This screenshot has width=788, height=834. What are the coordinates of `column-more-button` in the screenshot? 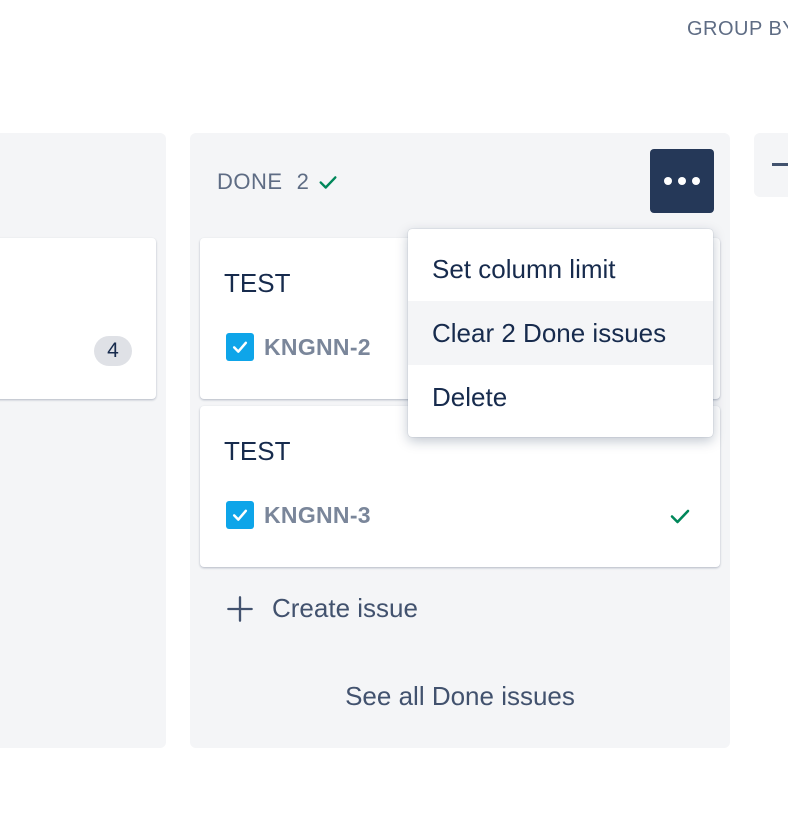 It's located at (682, 181).